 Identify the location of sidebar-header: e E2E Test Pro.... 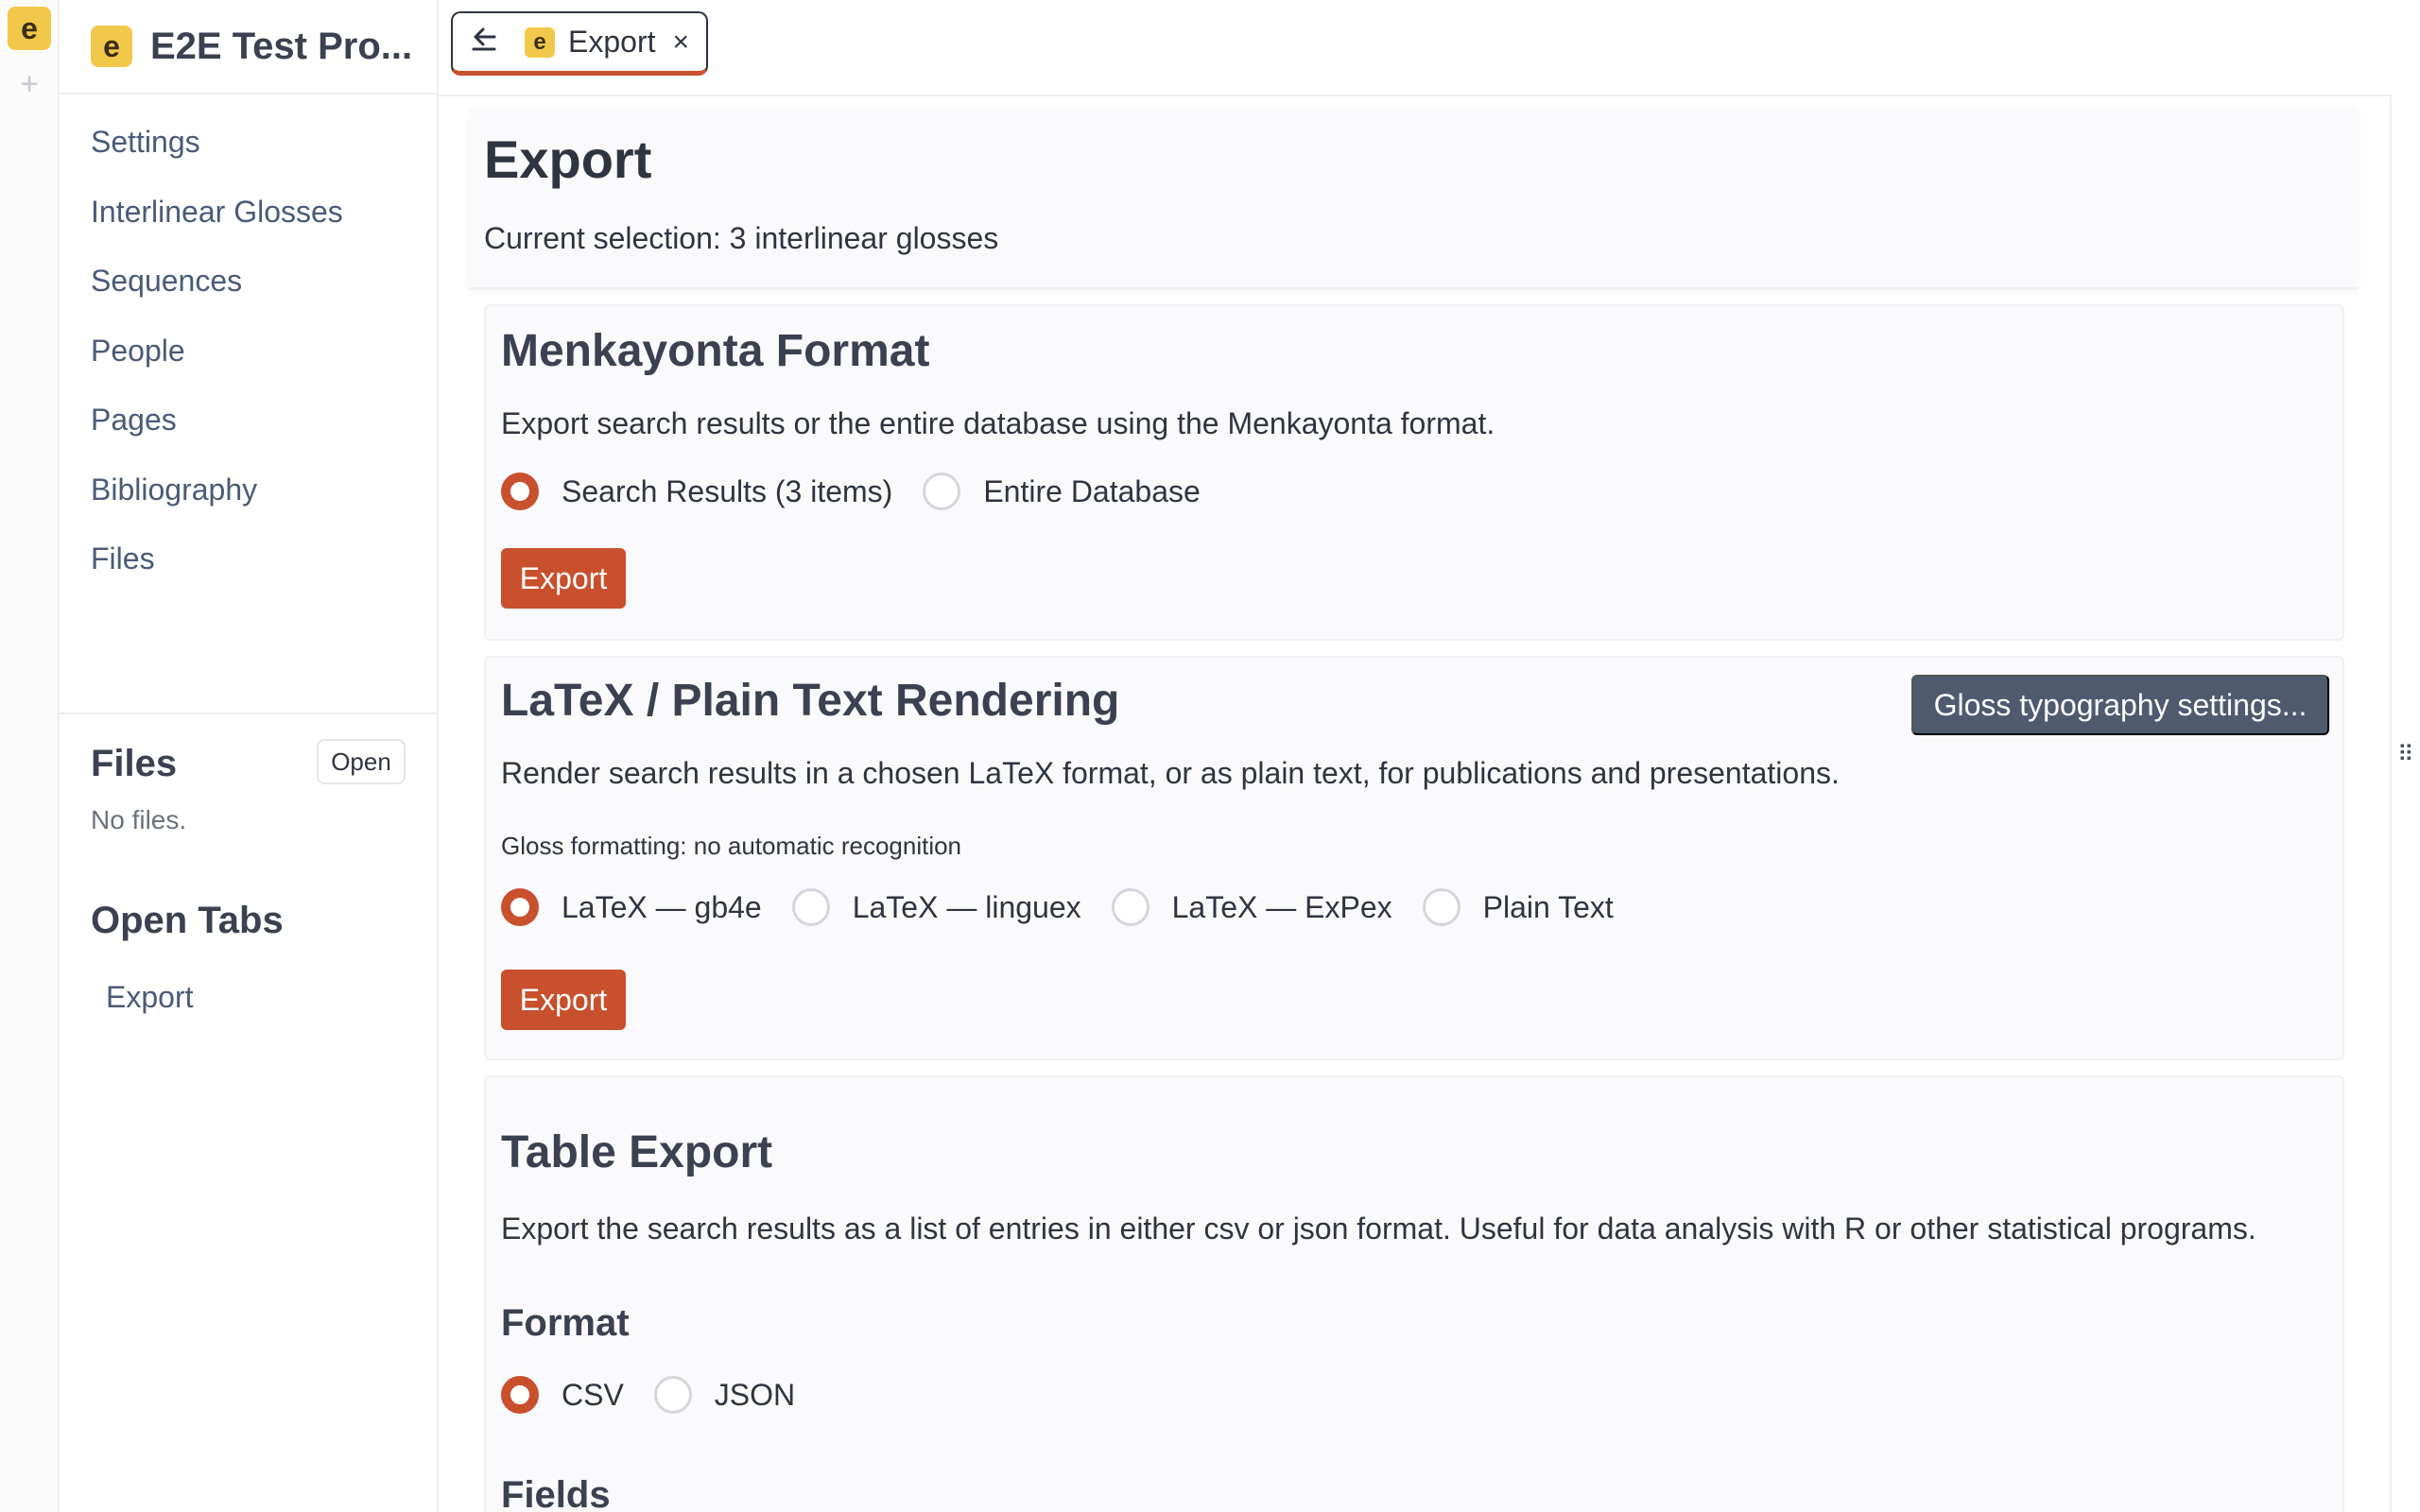
(249, 47).